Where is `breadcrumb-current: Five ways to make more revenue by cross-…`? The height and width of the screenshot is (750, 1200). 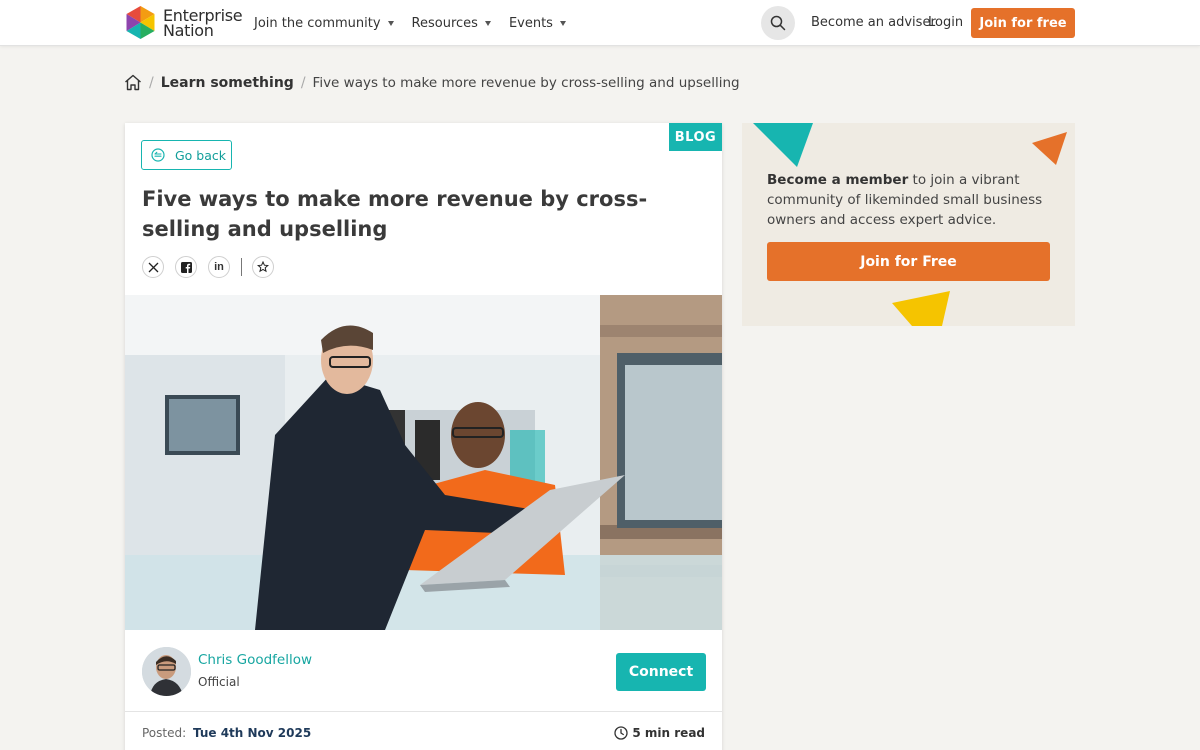 breadcrumb-current: Five ways to make more revenue by cross-… is located at coordinates (526, 82).